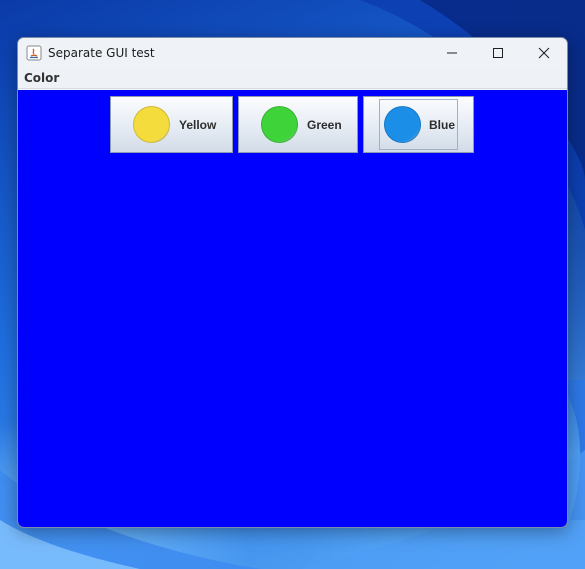 The height and width of the screenshot is (569, 585). I want to click on maximize-icon, so click(498, 52).